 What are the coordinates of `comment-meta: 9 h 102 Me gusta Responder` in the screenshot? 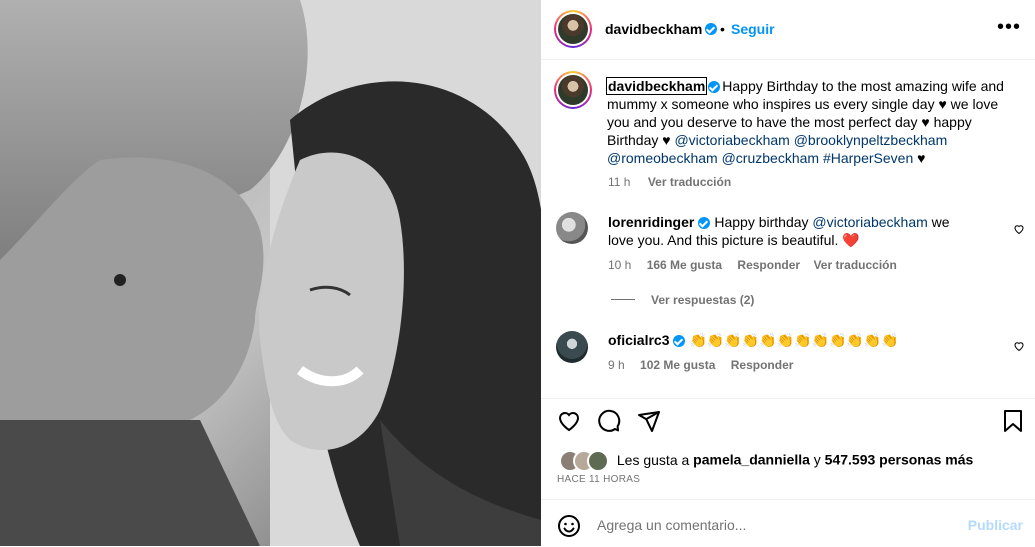 It's located at (700, 365).